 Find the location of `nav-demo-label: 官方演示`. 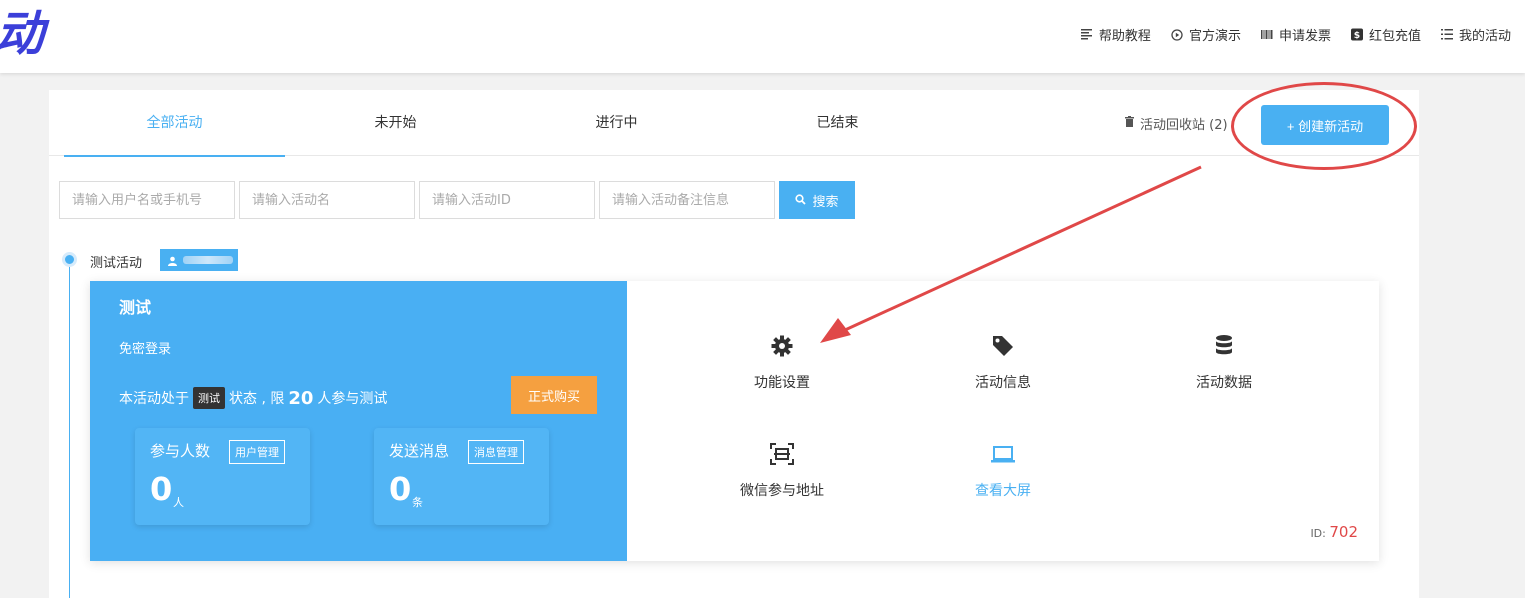

nav-demo-label: 官方演示 is located at coordinates (1214, 36).